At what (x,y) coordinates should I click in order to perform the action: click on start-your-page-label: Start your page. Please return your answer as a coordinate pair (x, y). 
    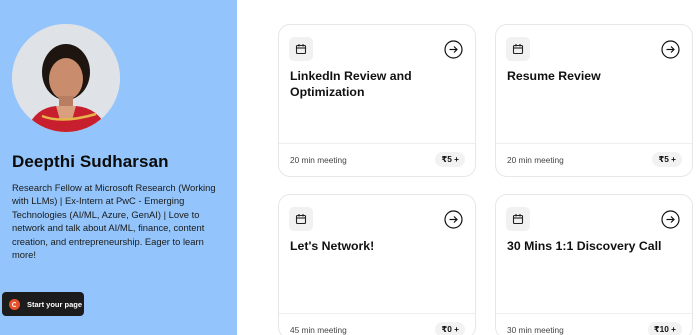
    Looking at the image, I should click on (55, 304).